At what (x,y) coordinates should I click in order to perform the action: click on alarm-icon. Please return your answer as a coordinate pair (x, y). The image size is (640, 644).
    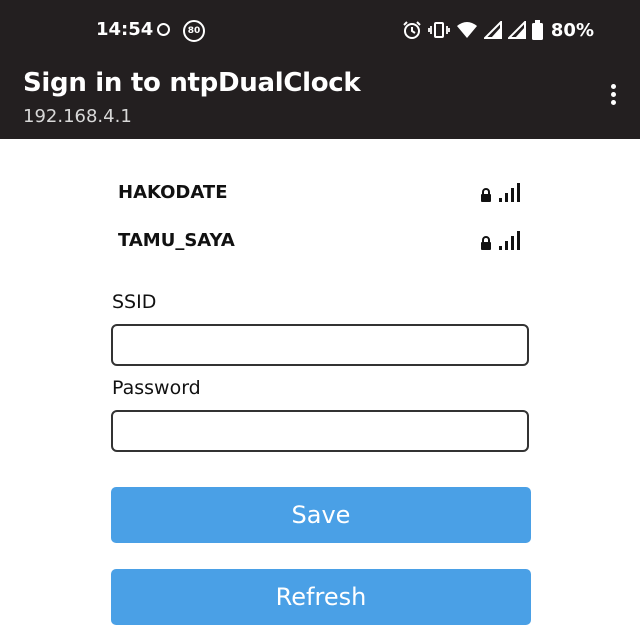
    Looking at the image, I should click on (412, 30).